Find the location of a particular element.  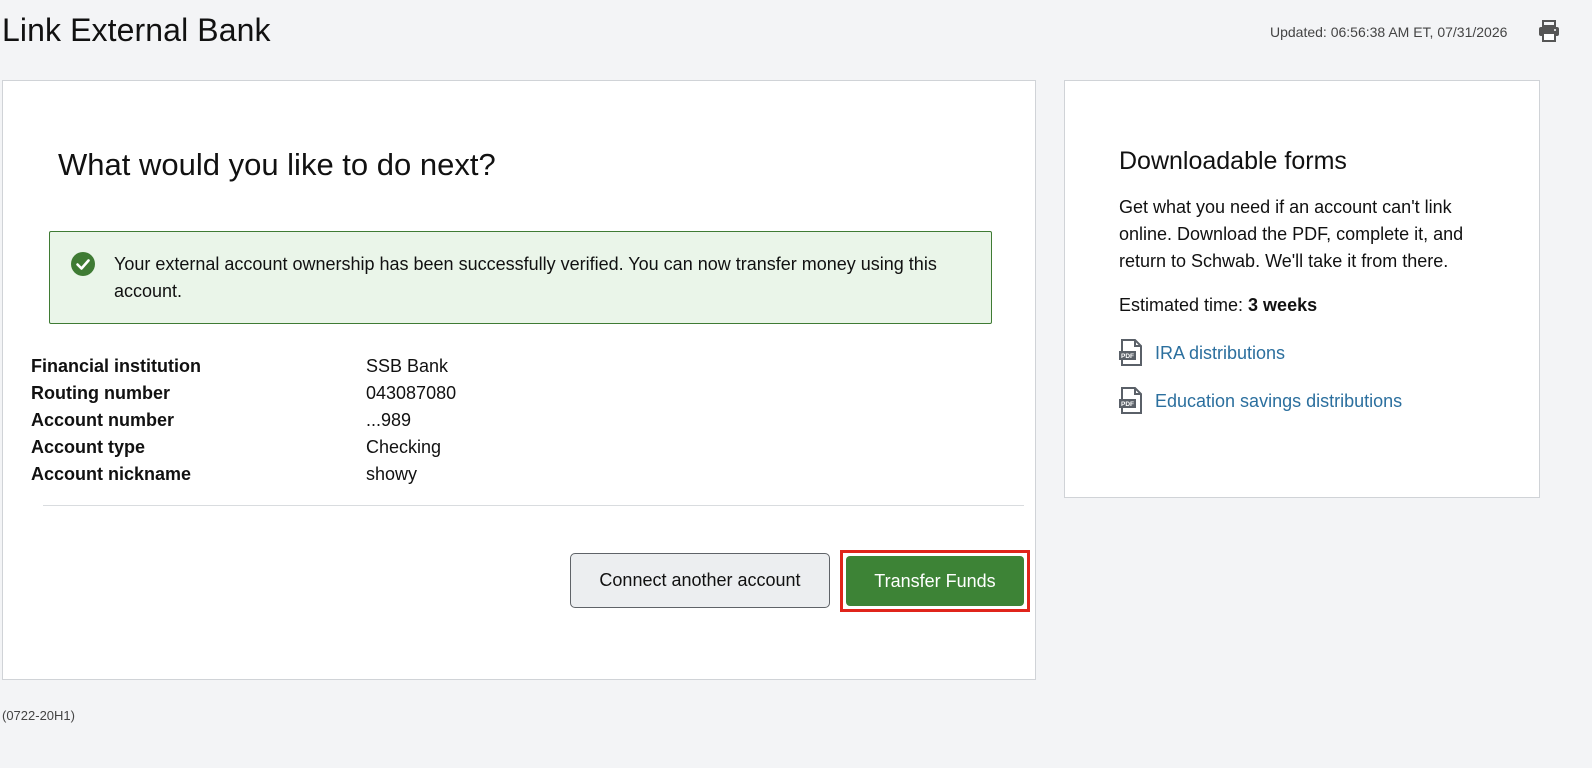

estimate-value: 3 weeks is located at coordinates (1283, 305).